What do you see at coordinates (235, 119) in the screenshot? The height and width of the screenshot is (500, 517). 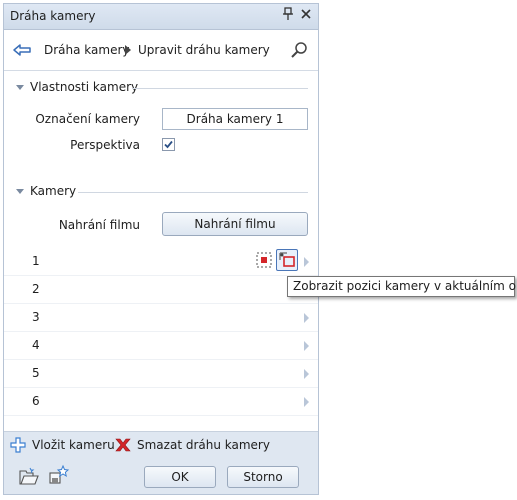 I see `camera-label-field: Dráha kamery 1` at bounding box center [235, 119].